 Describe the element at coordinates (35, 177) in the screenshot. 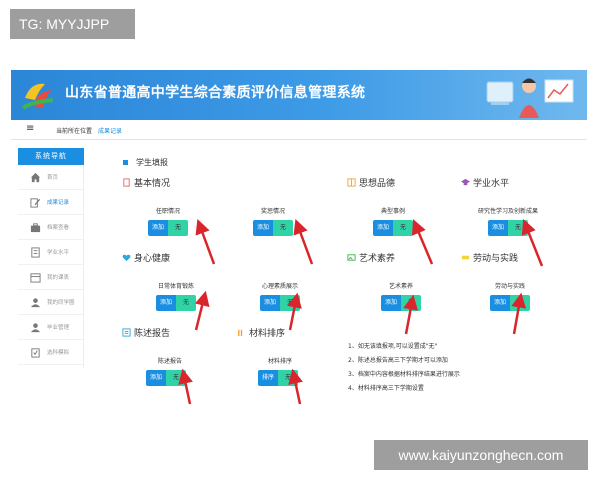

I see `home-icon` at that location.